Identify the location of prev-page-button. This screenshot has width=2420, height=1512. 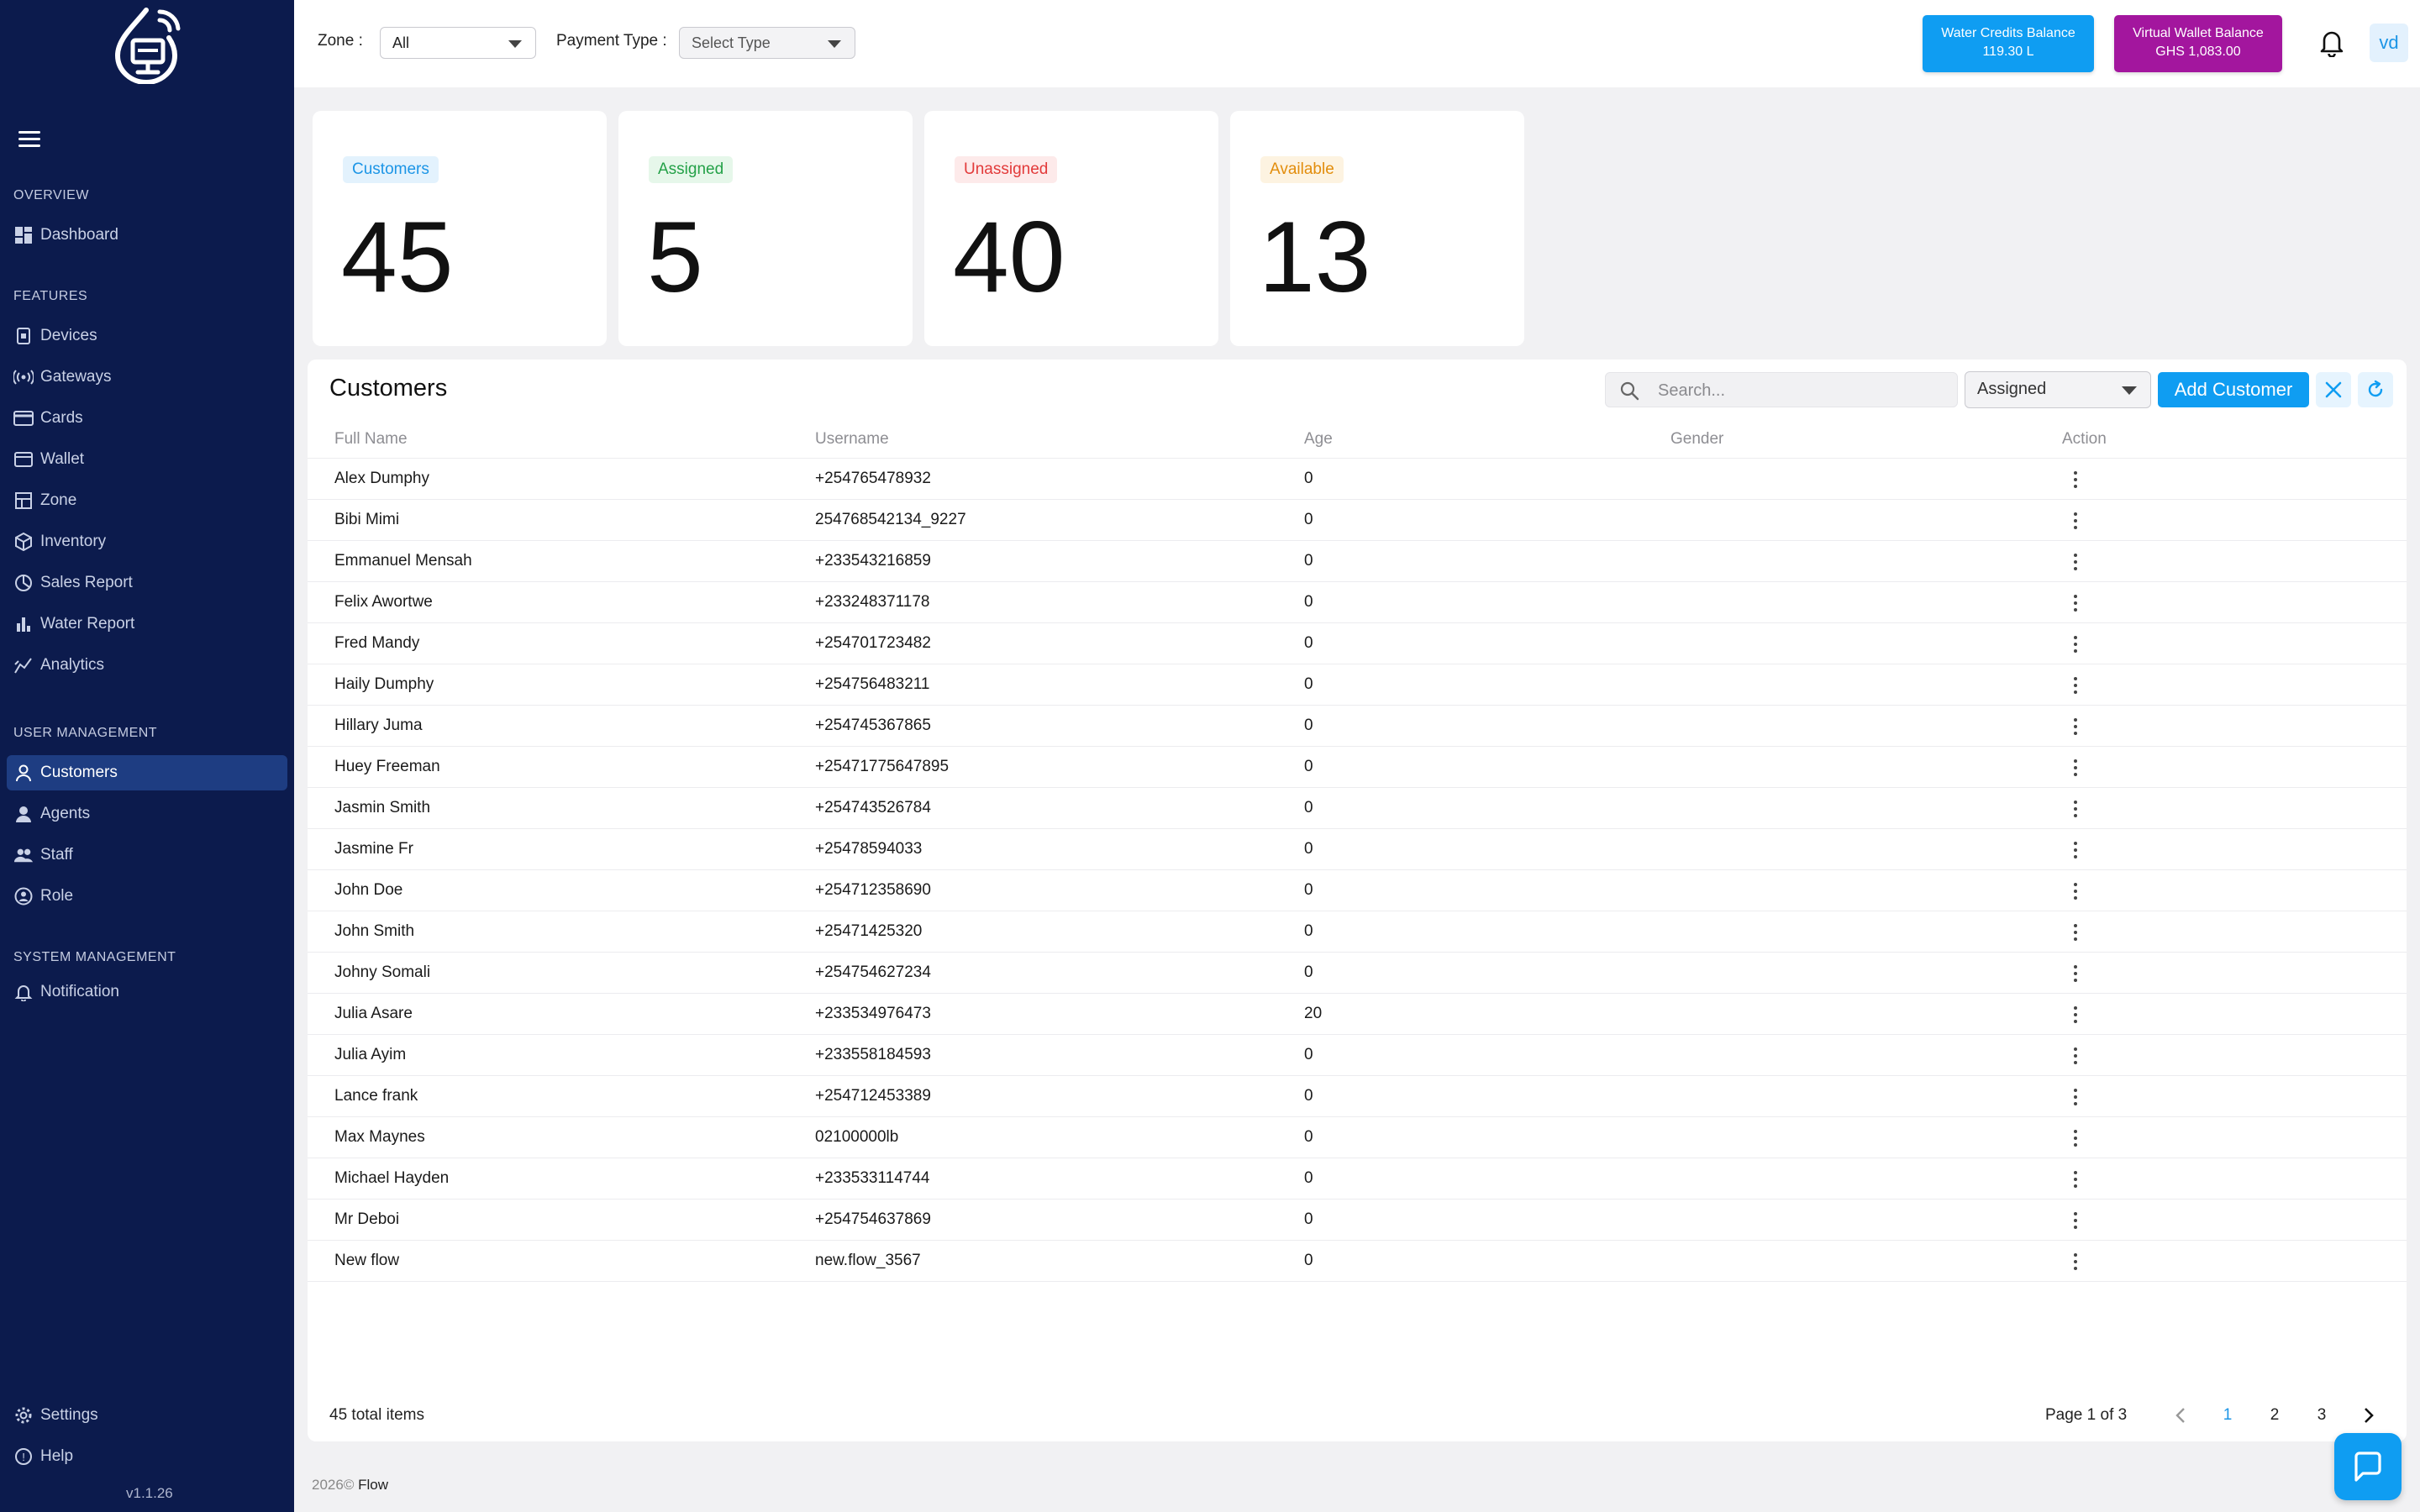
(2180, 1415).